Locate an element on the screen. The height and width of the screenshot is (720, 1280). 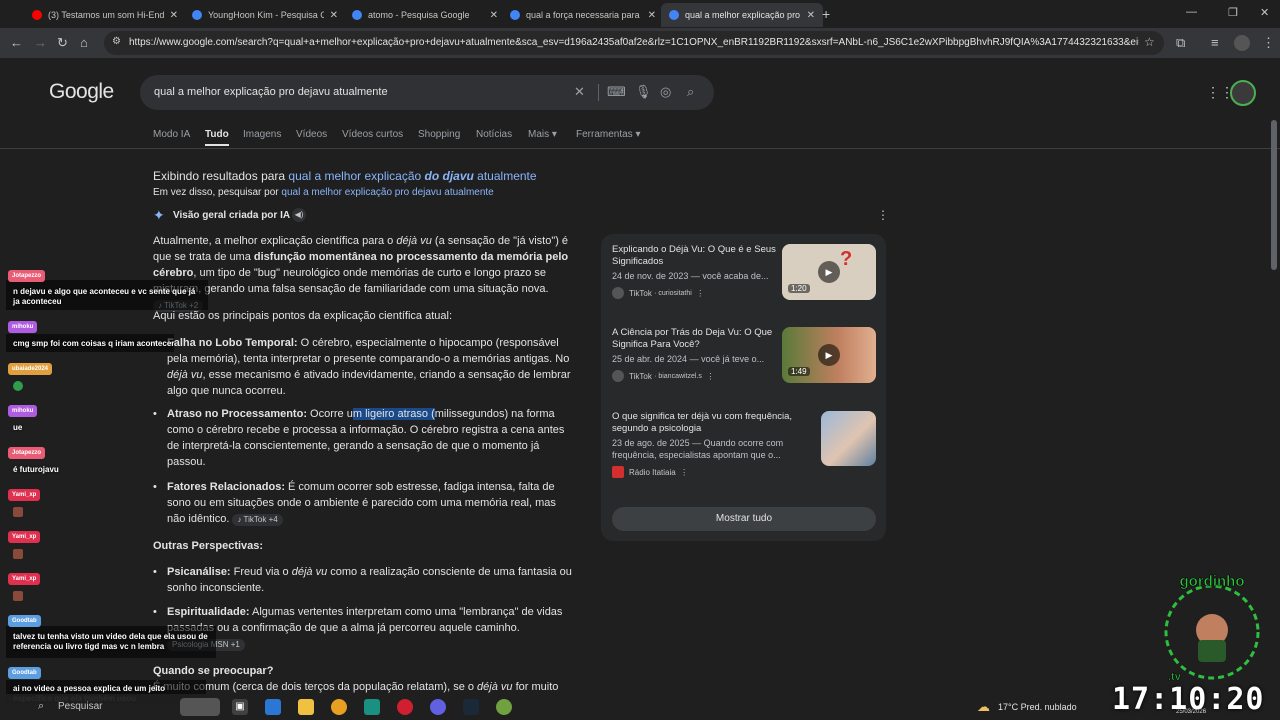
home-icon: ⌂ is located at coordinates (84, 42).